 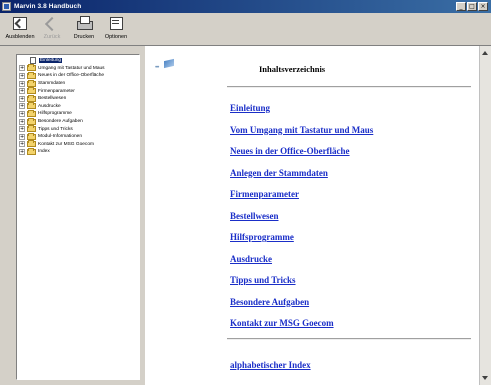 I want to click on toc-link: Vom Umgang mit Tastatur und Maus, so click(x=301, y=136).